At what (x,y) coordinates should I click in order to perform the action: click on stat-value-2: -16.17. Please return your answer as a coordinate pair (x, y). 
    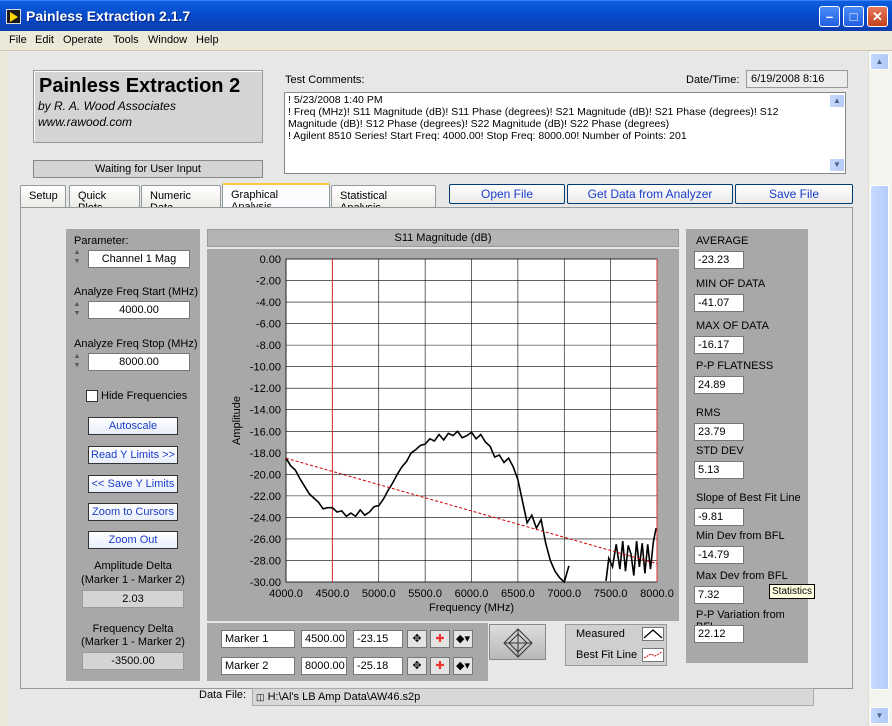
    Looking at the image, I should click on (719, 345).